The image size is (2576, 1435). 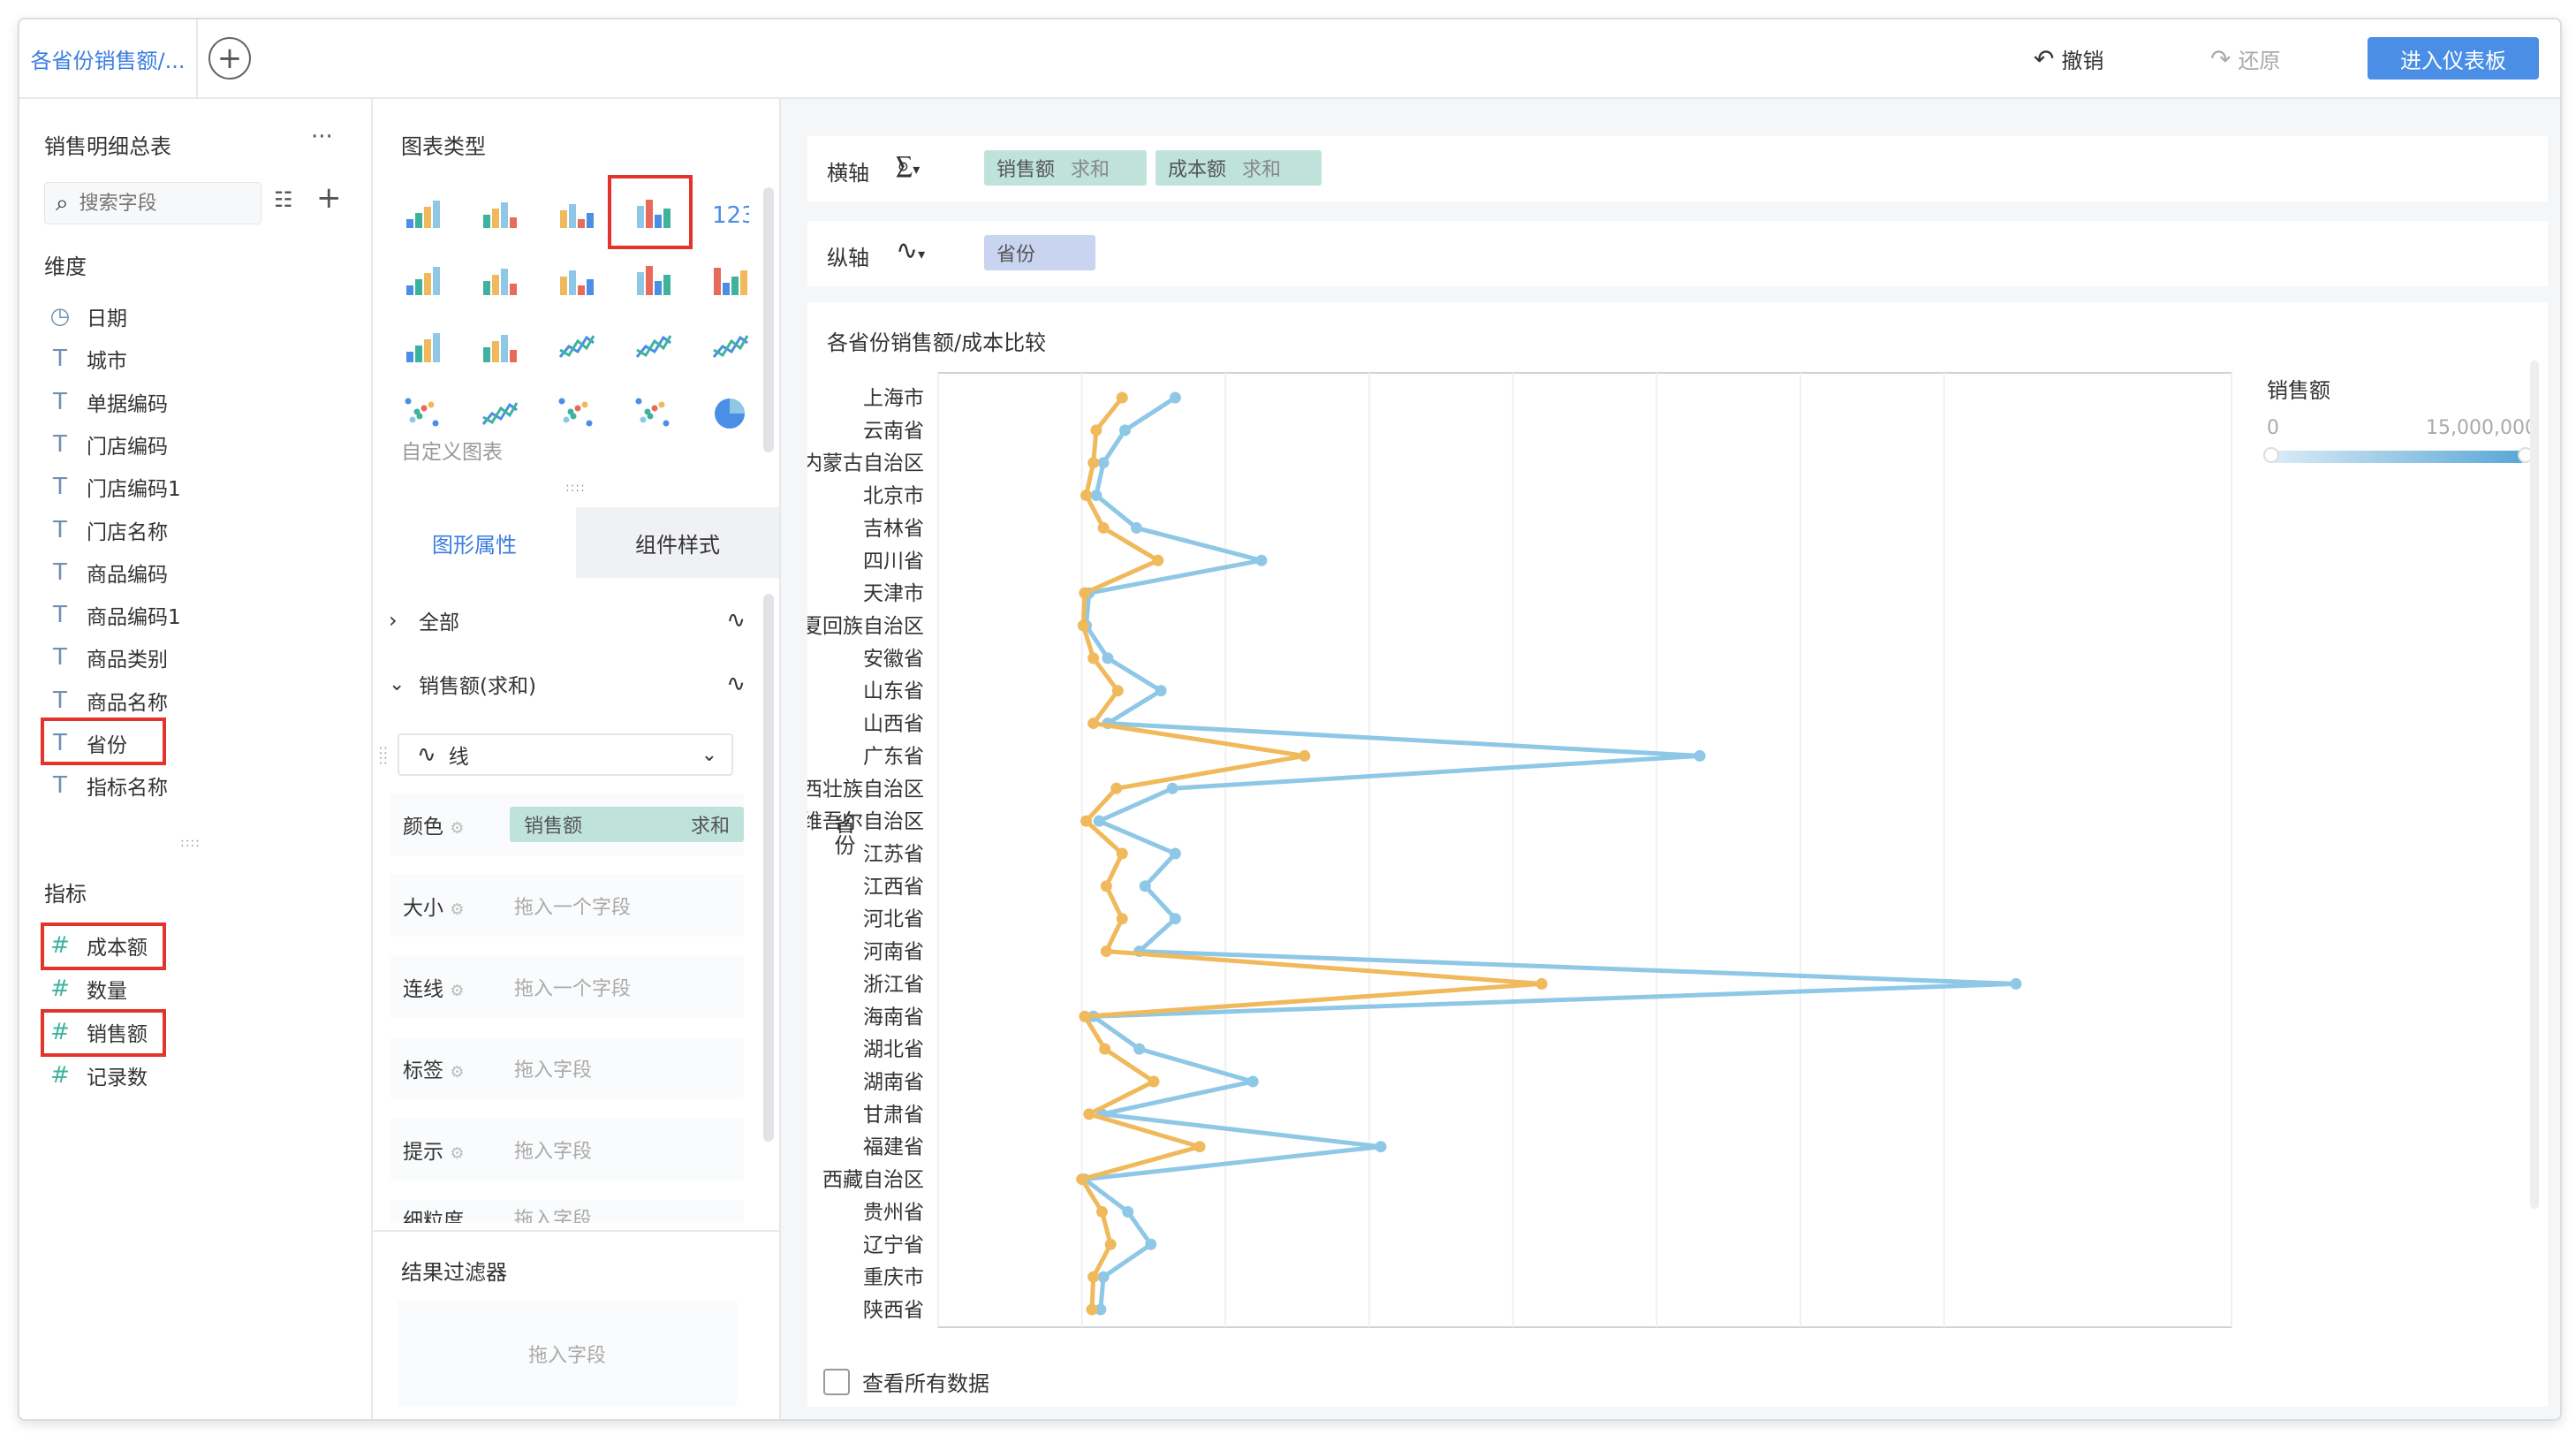 What do you see at coordinates (2245, 58) in the screenshot?
I see `redo-button: ↷ 还原` at bounding box center [2245, 58].